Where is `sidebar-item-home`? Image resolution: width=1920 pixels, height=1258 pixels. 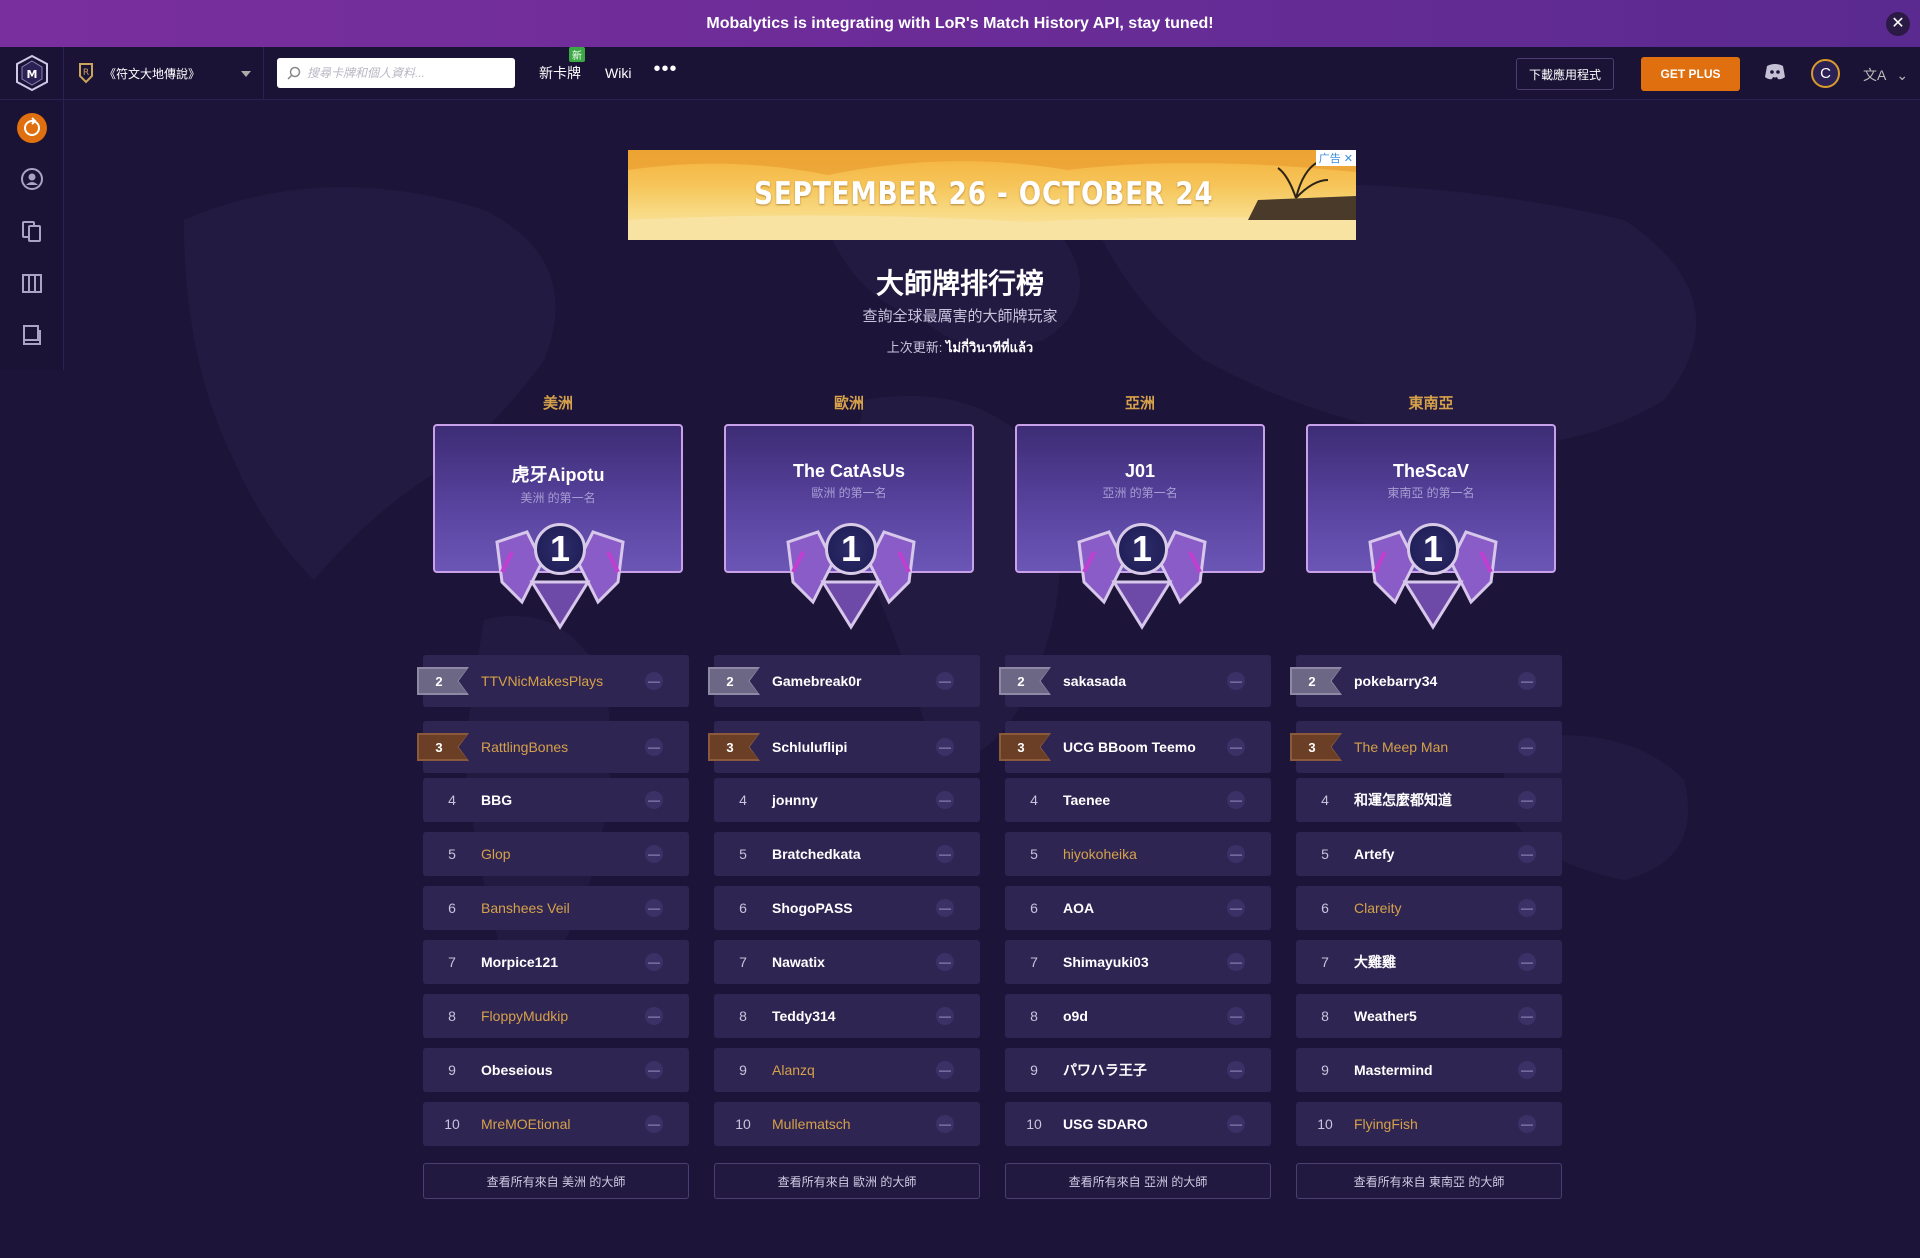
sidebar-item-home is located at coordinates (32, 128).